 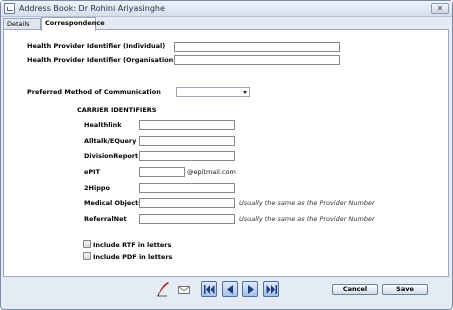 What do you see at coordinates (73, 24) in the screenshot?
I see `tab-correspondence: Correspondence` at bounding box center [73, 24].